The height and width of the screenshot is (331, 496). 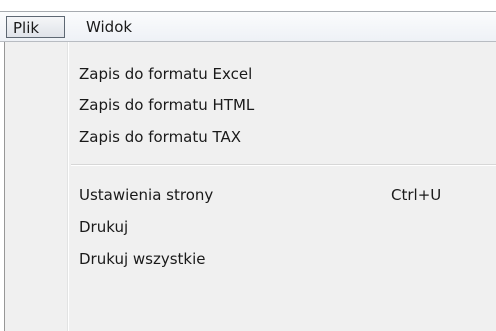 I want to click on menu-separator, so click(x=283, y=165).